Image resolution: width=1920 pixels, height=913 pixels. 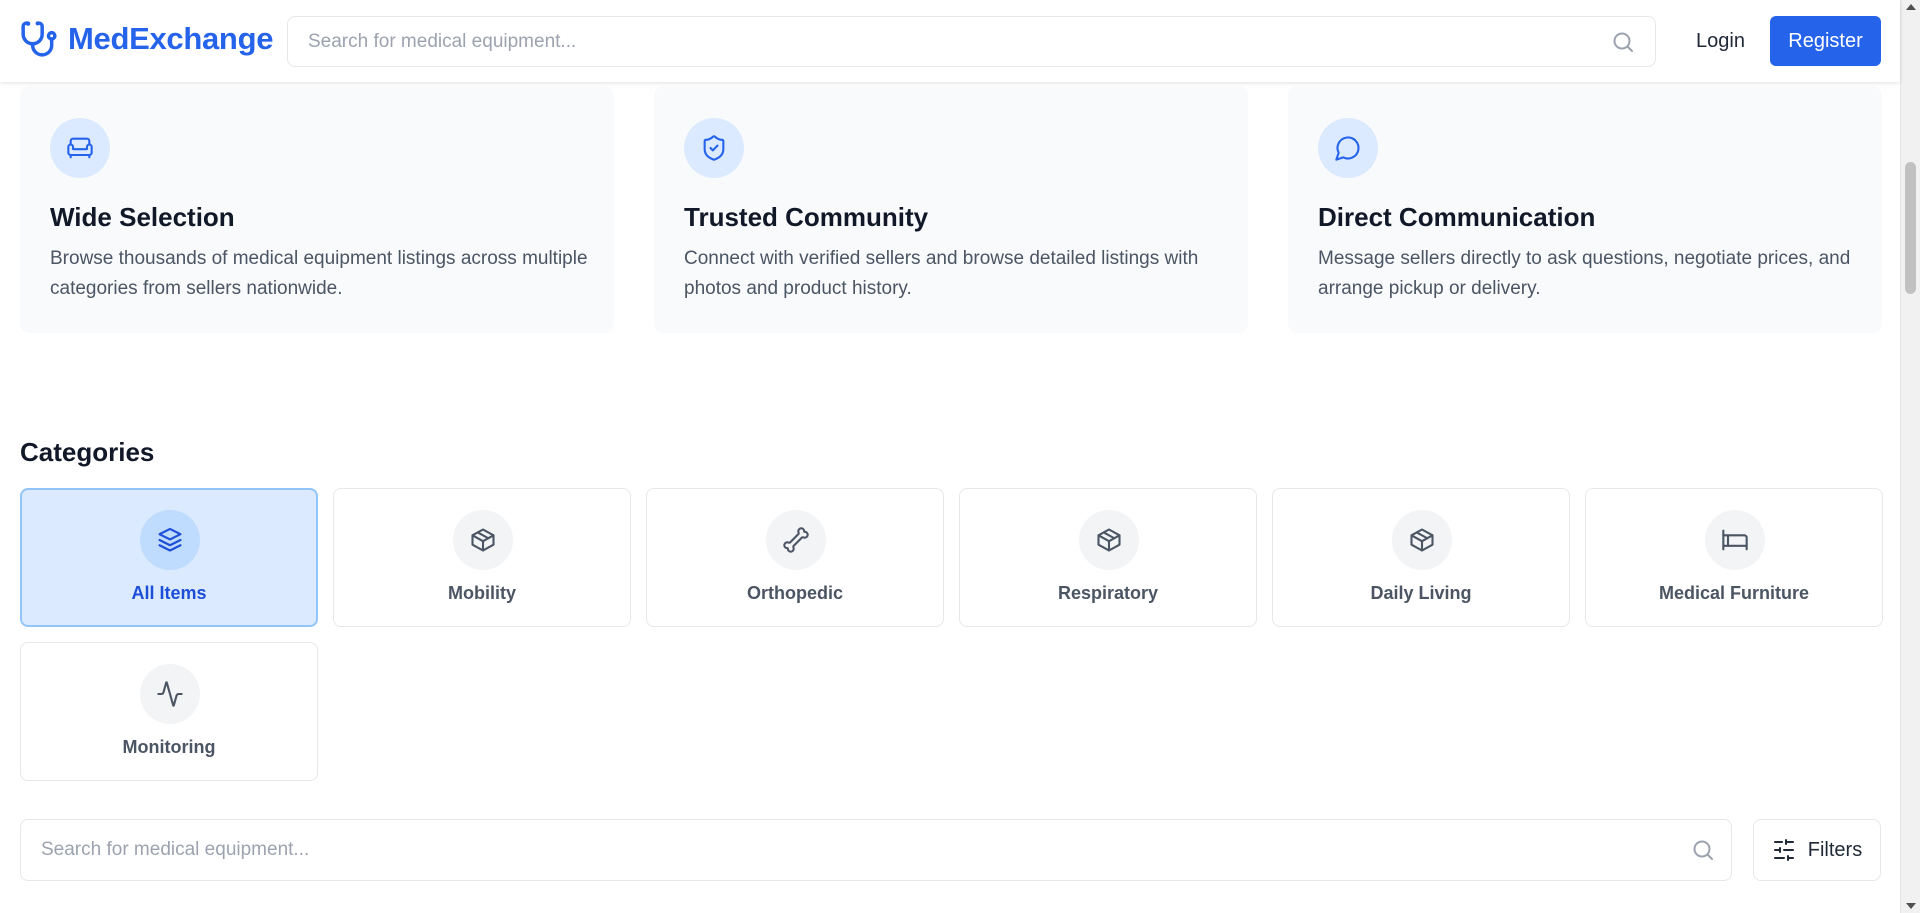 What do you see at coordinates (171, 38) in the screenshot?
I see `brand-name: MedExchange` at bounding box center [171, 38].